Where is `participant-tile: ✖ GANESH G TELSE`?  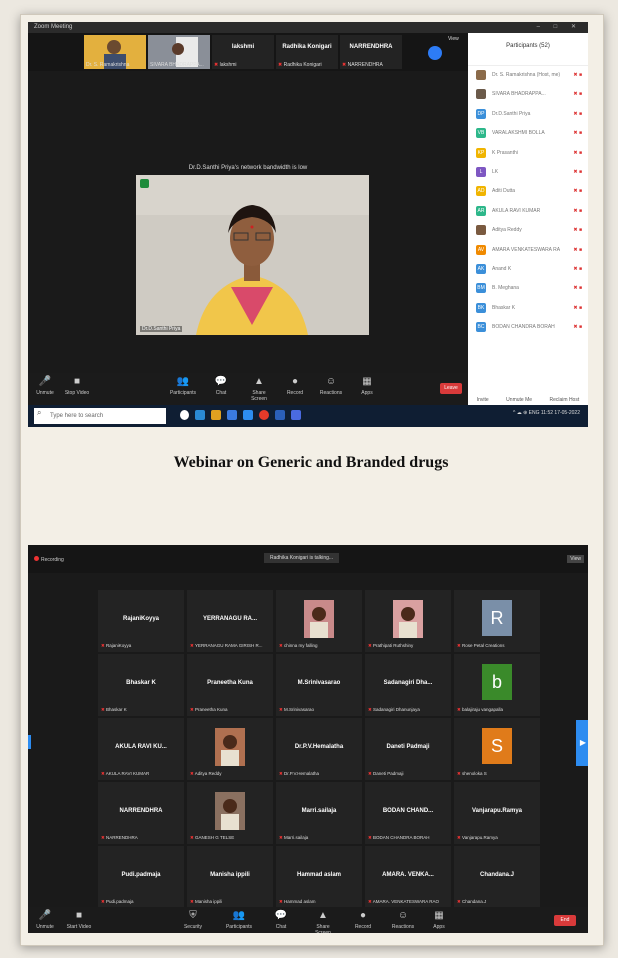 participant-tile: ✖ GANESH G TELSE is located at coordinates (230, 813).